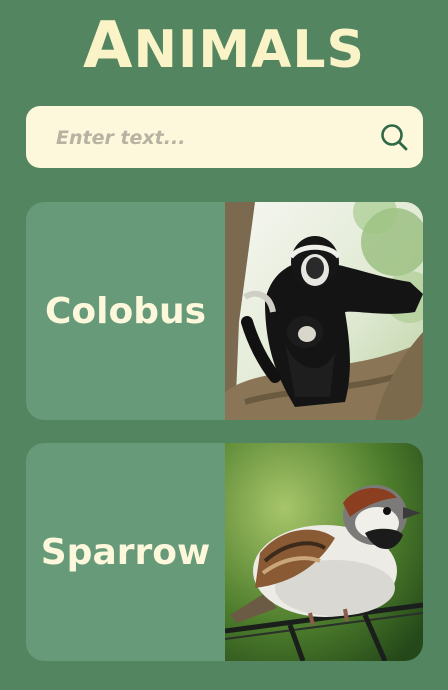  What do you see at coordinates (249, 50) in the screenshot?
I see `title-rest: NIMALS` at bounding box center [249, 50].